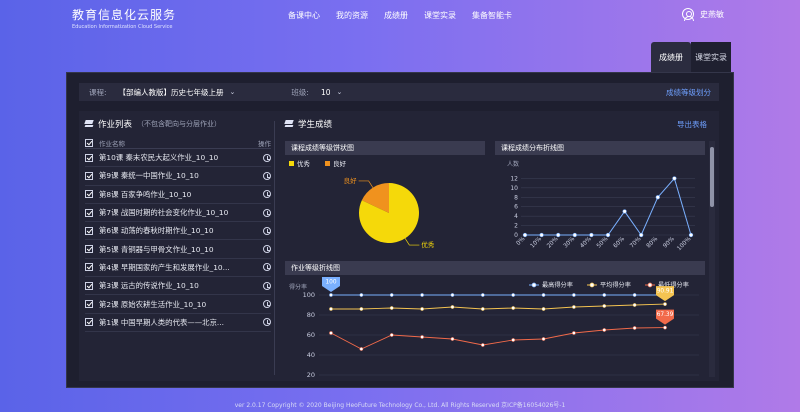 The height and width of the screenshot is (412, 800). I want to click on homework-row: 第5课 青铜器与甲骨文作业_10_10, so click(178, 249).